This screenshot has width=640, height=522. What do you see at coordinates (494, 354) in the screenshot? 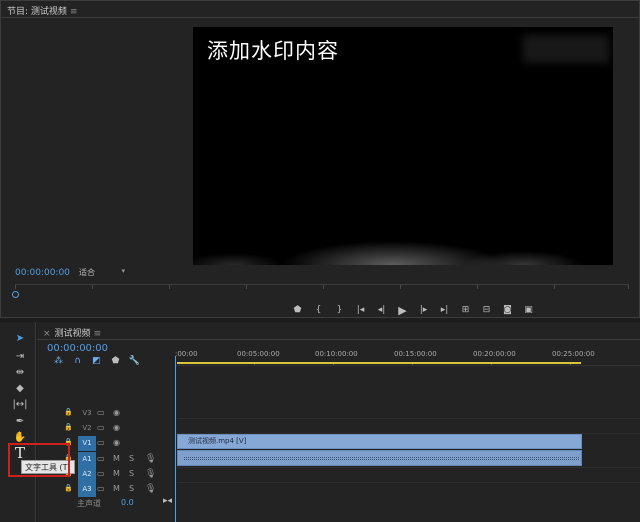
I see `ruler-label: 00:20:00:00` at bounding box center [494, 354].